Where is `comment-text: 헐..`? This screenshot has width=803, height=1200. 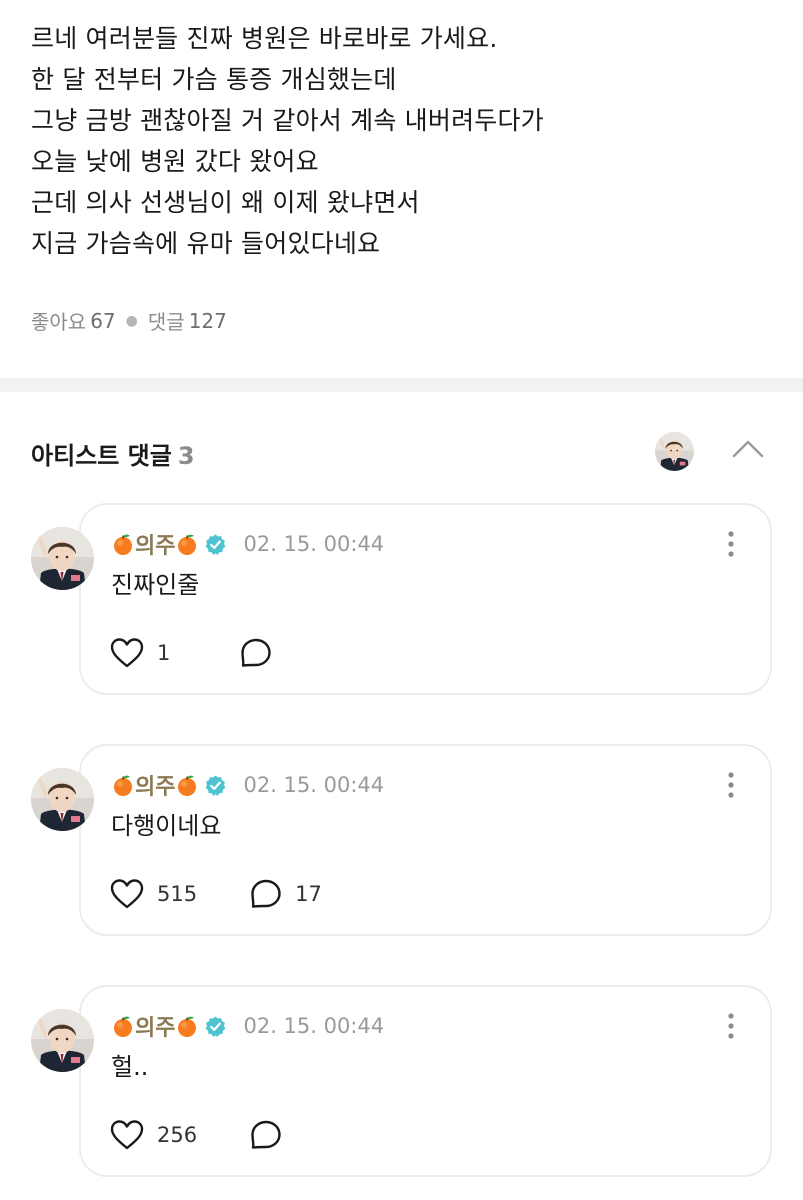
comment-text: 헐.. is located at coordinates (130, 1067).